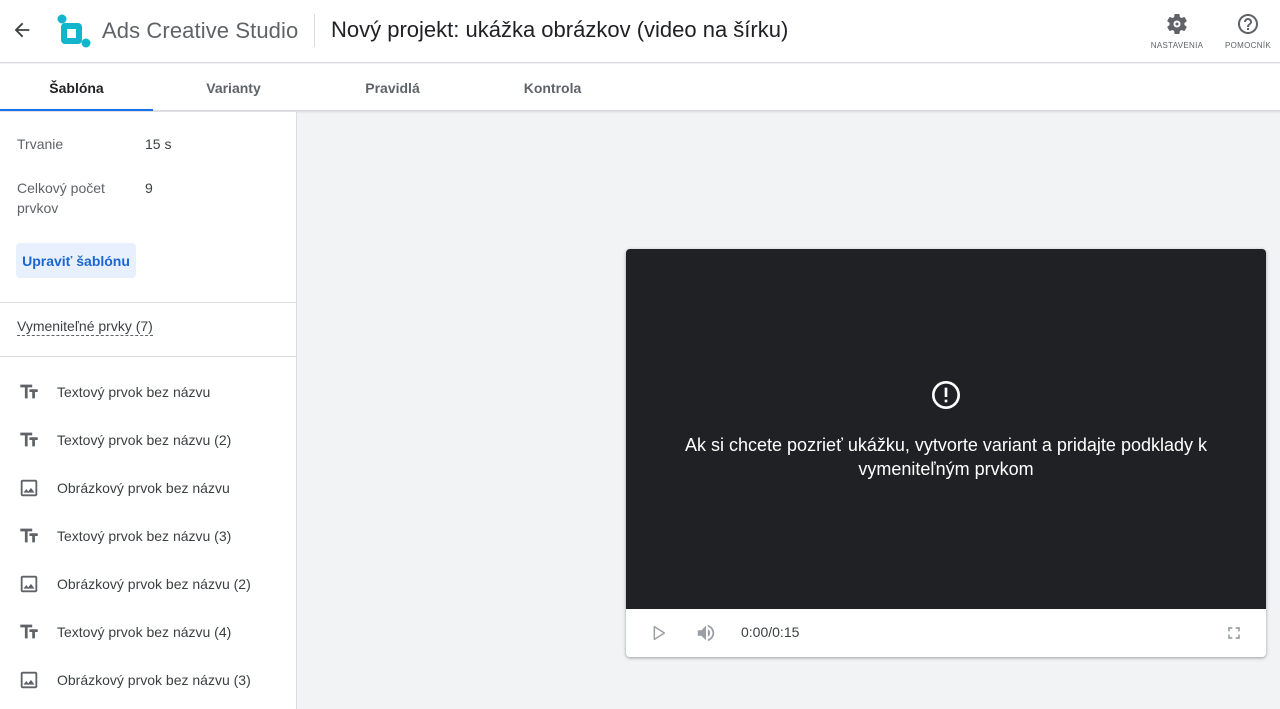 This screenshot has width=1280, height=709. What do you see at coordinates (1177, 23) in the screenshot?
I see `gear-icon` at bounding box center [1177, 23].